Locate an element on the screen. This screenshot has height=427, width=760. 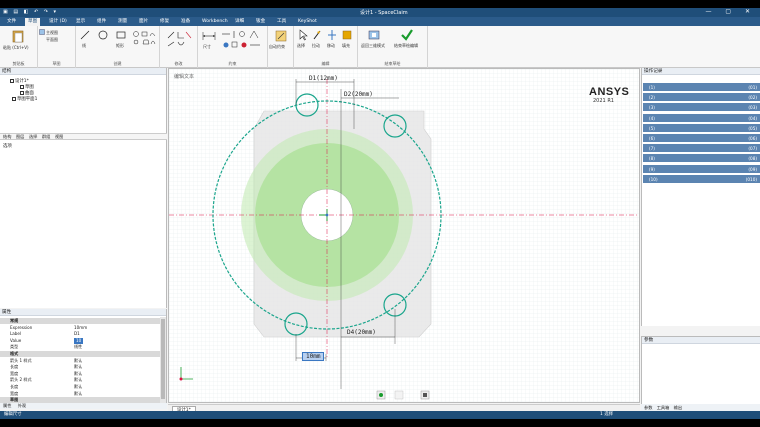
tab-toolbox: 工具箱 is located at coordinates (663, 407).